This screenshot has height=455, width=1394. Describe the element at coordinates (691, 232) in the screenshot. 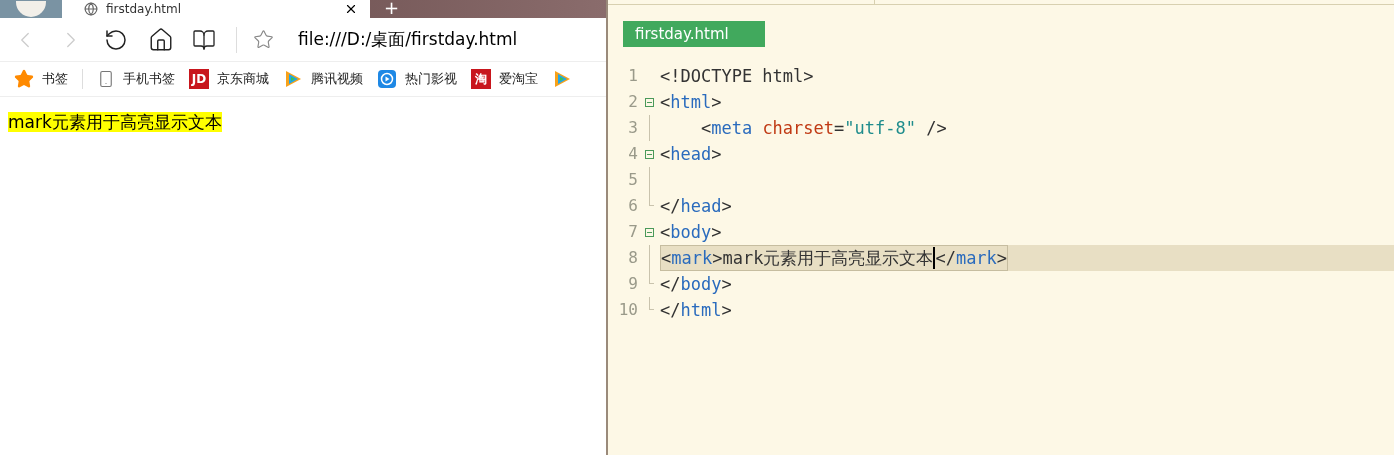

I see `code-line: <body>` at that location.